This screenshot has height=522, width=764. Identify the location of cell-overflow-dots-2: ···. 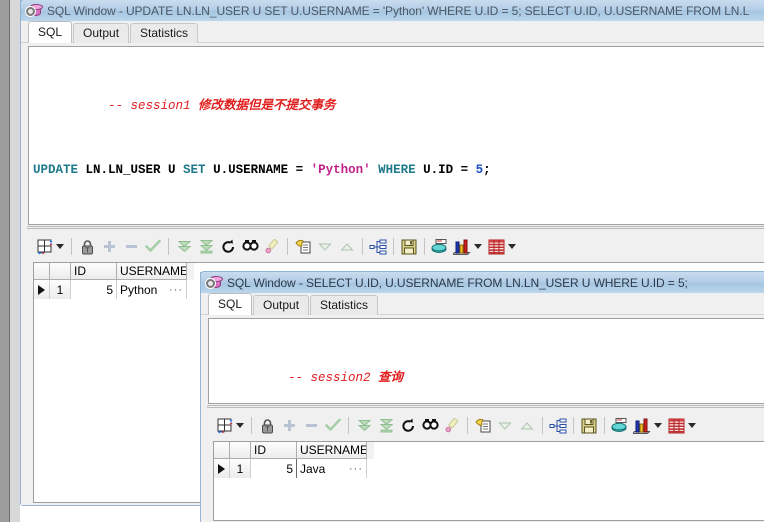
(356, 468).